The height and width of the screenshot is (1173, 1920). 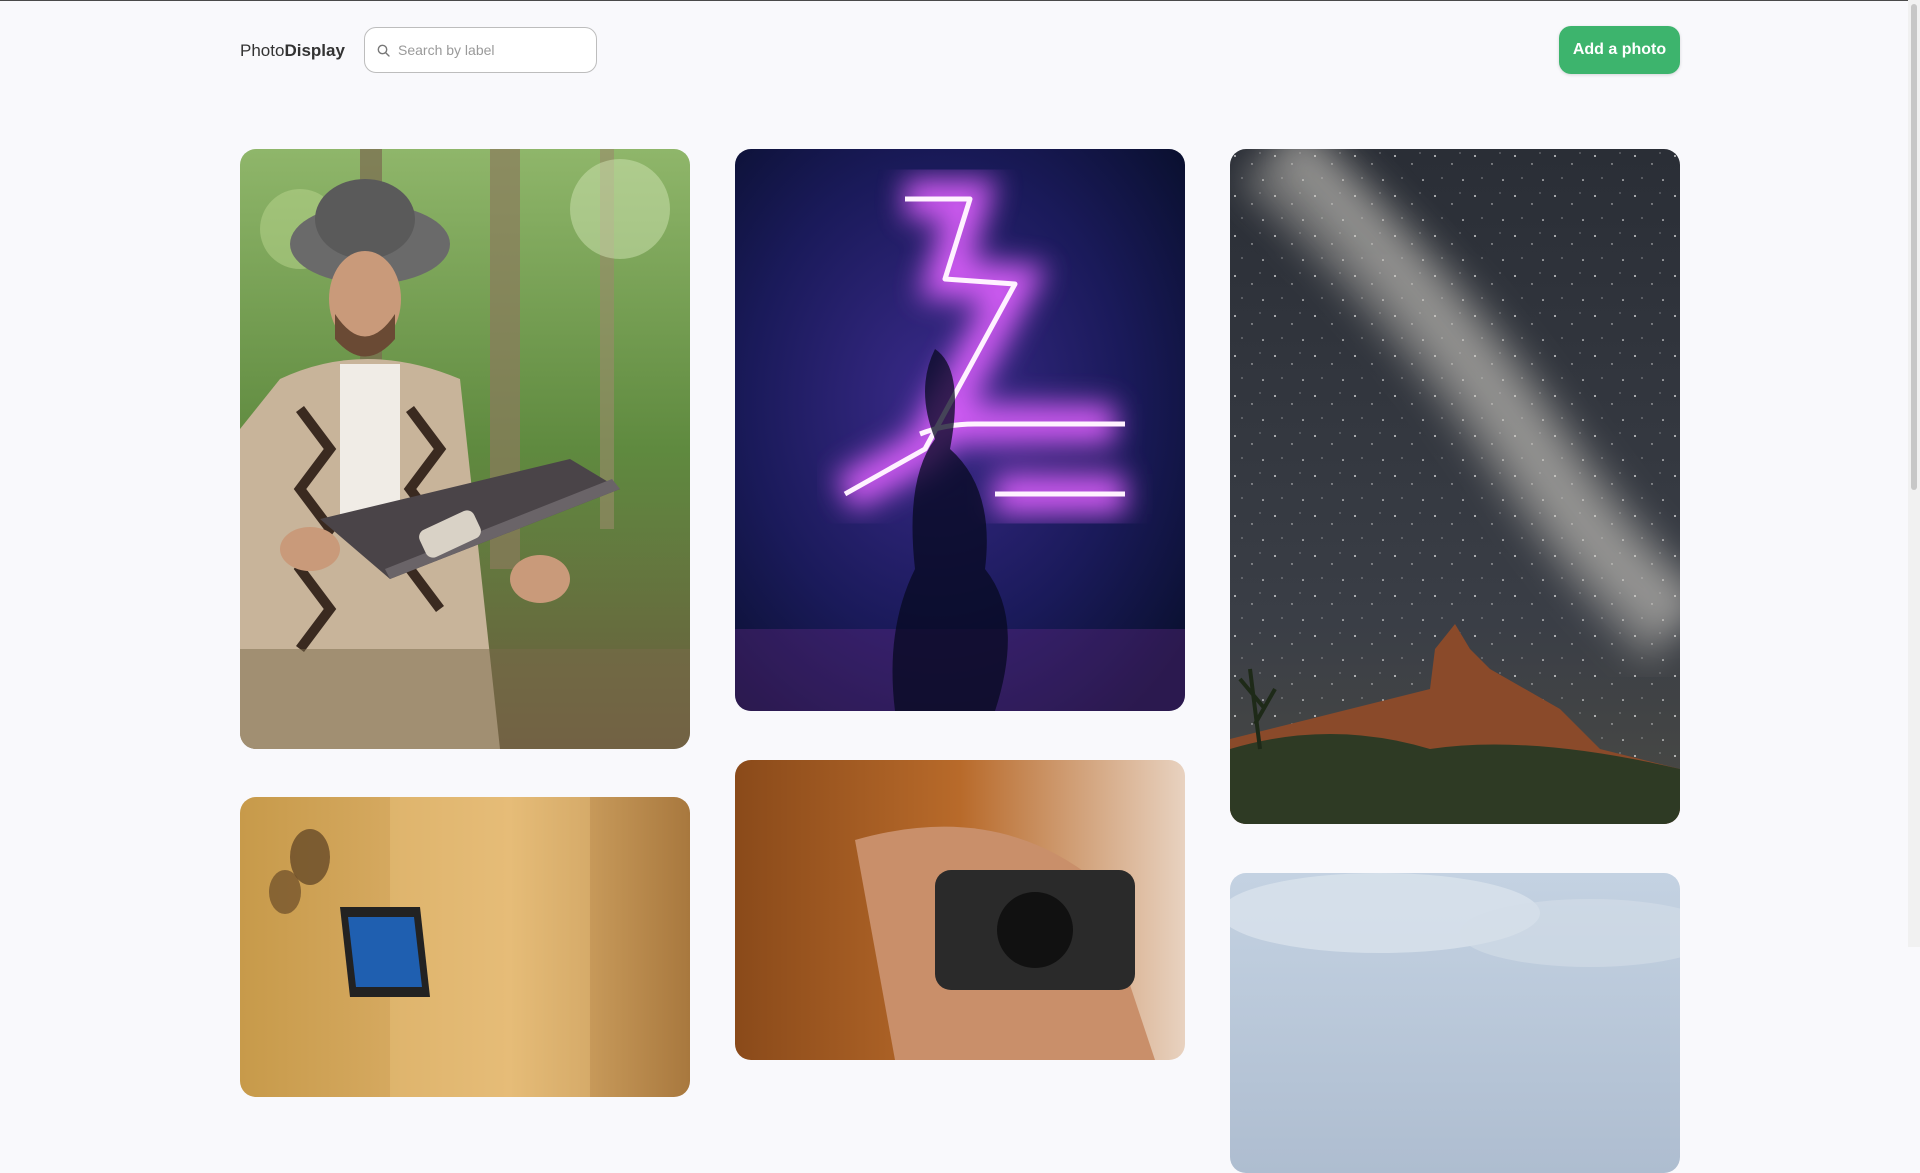 I want to click on photo-milky-way-over-rock, so click(x=1455, y=486).